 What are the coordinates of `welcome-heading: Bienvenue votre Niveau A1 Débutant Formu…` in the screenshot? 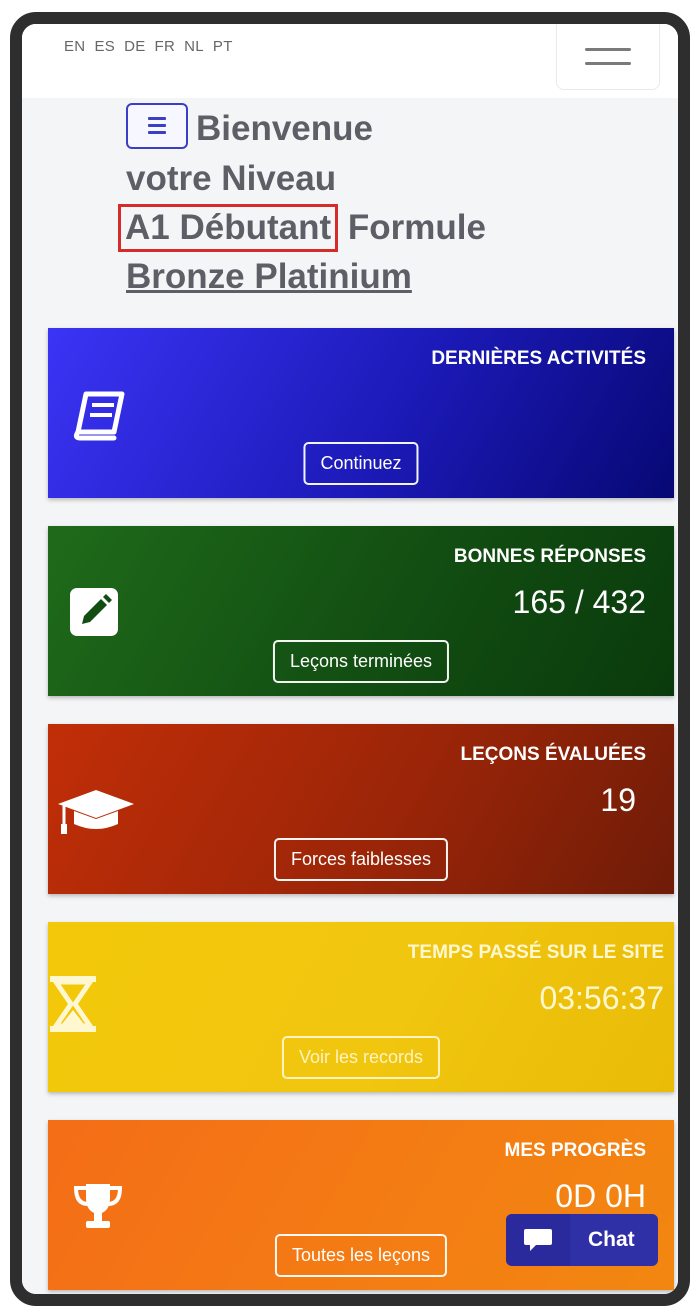 It's located at (347, 201).